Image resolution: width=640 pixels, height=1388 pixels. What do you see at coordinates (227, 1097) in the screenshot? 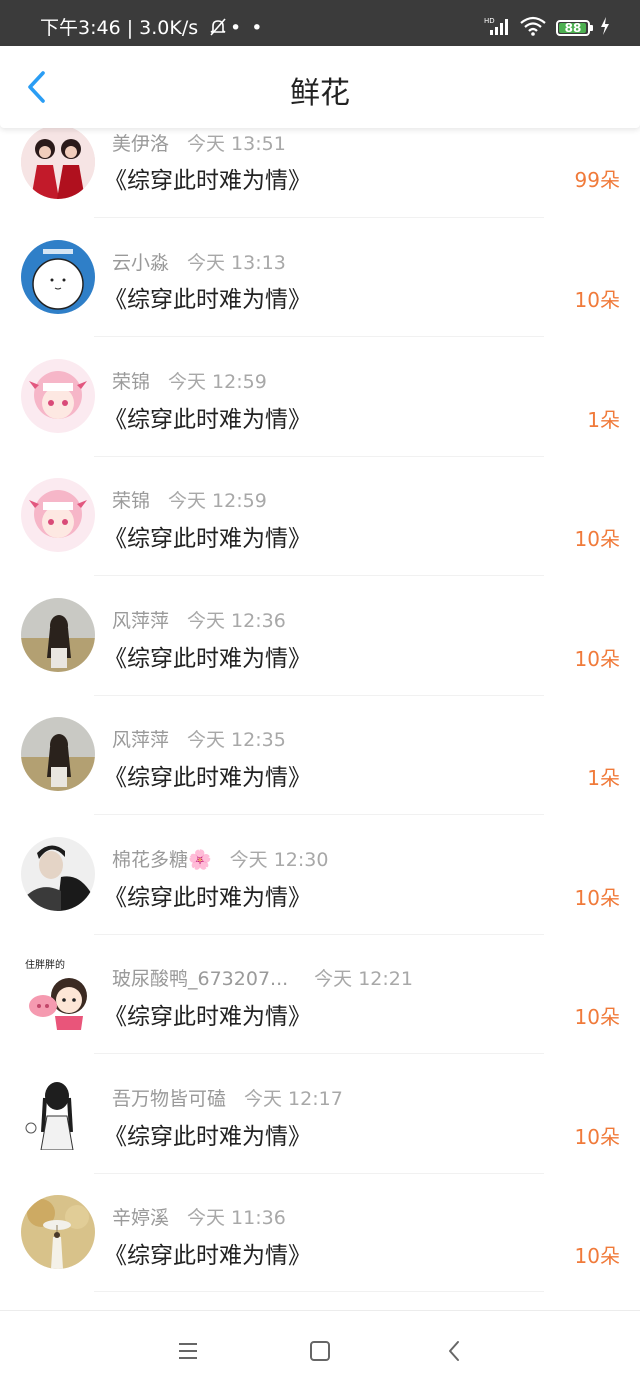
I see `user-meta: 吾万物皆可磕 今天 12:17` at bounding box center [227, 1097].